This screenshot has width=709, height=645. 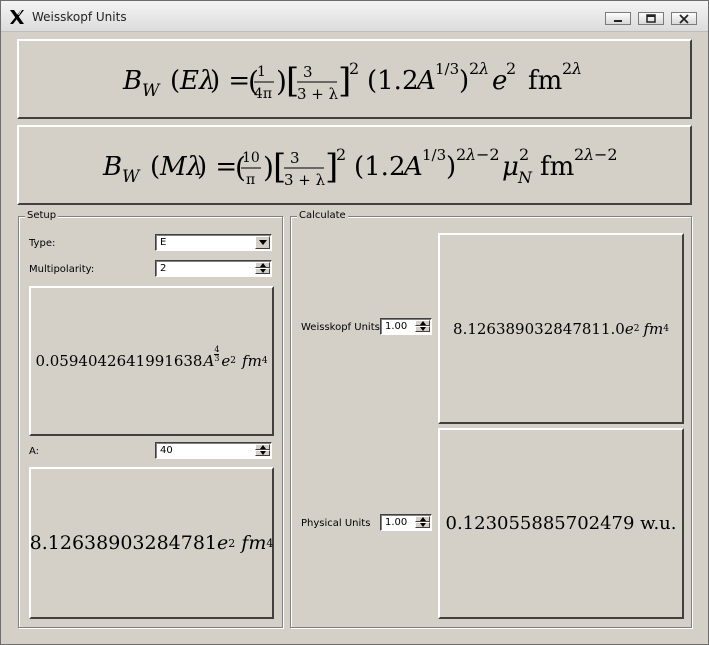 I want to click on value-e-exp: 2, so click(x=232, y=543).